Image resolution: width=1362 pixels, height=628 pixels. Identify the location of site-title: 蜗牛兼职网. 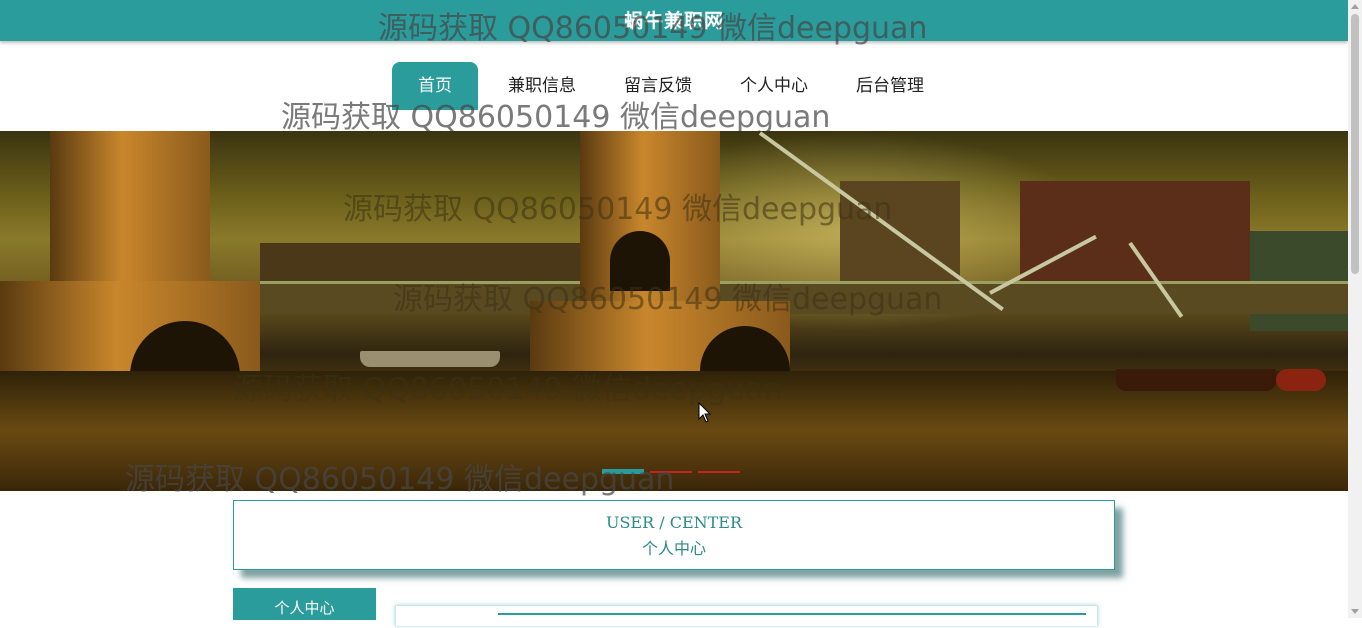
(673, 21).